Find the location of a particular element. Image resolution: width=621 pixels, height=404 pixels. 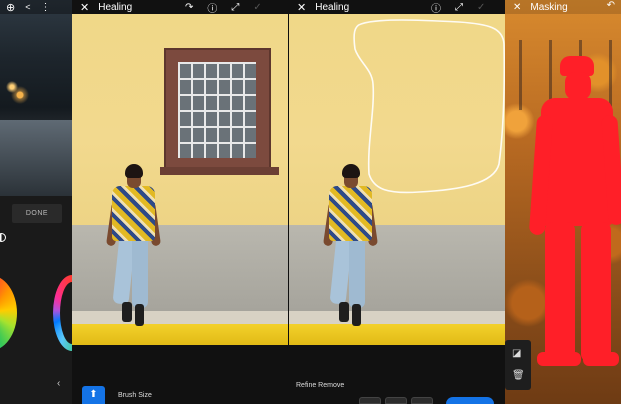

refine-remove-label: Refine Remove is located at coordinates (320, 385).